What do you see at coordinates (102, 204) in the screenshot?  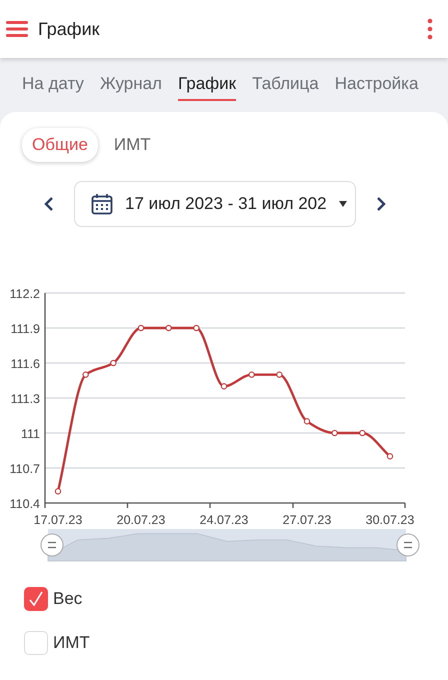 I see `calendar-icon` at bounding box center [102, 204].